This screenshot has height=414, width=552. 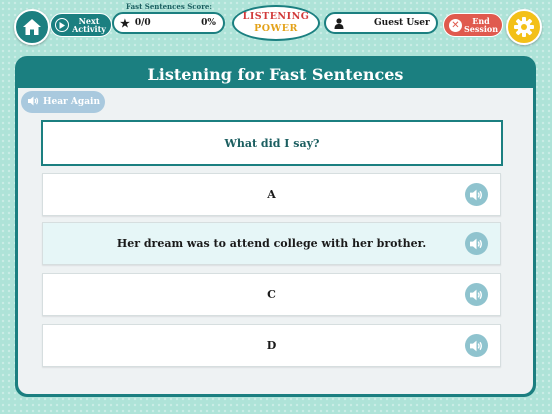 I want to click on answer-option-text: D, so click(x=271, y=345).